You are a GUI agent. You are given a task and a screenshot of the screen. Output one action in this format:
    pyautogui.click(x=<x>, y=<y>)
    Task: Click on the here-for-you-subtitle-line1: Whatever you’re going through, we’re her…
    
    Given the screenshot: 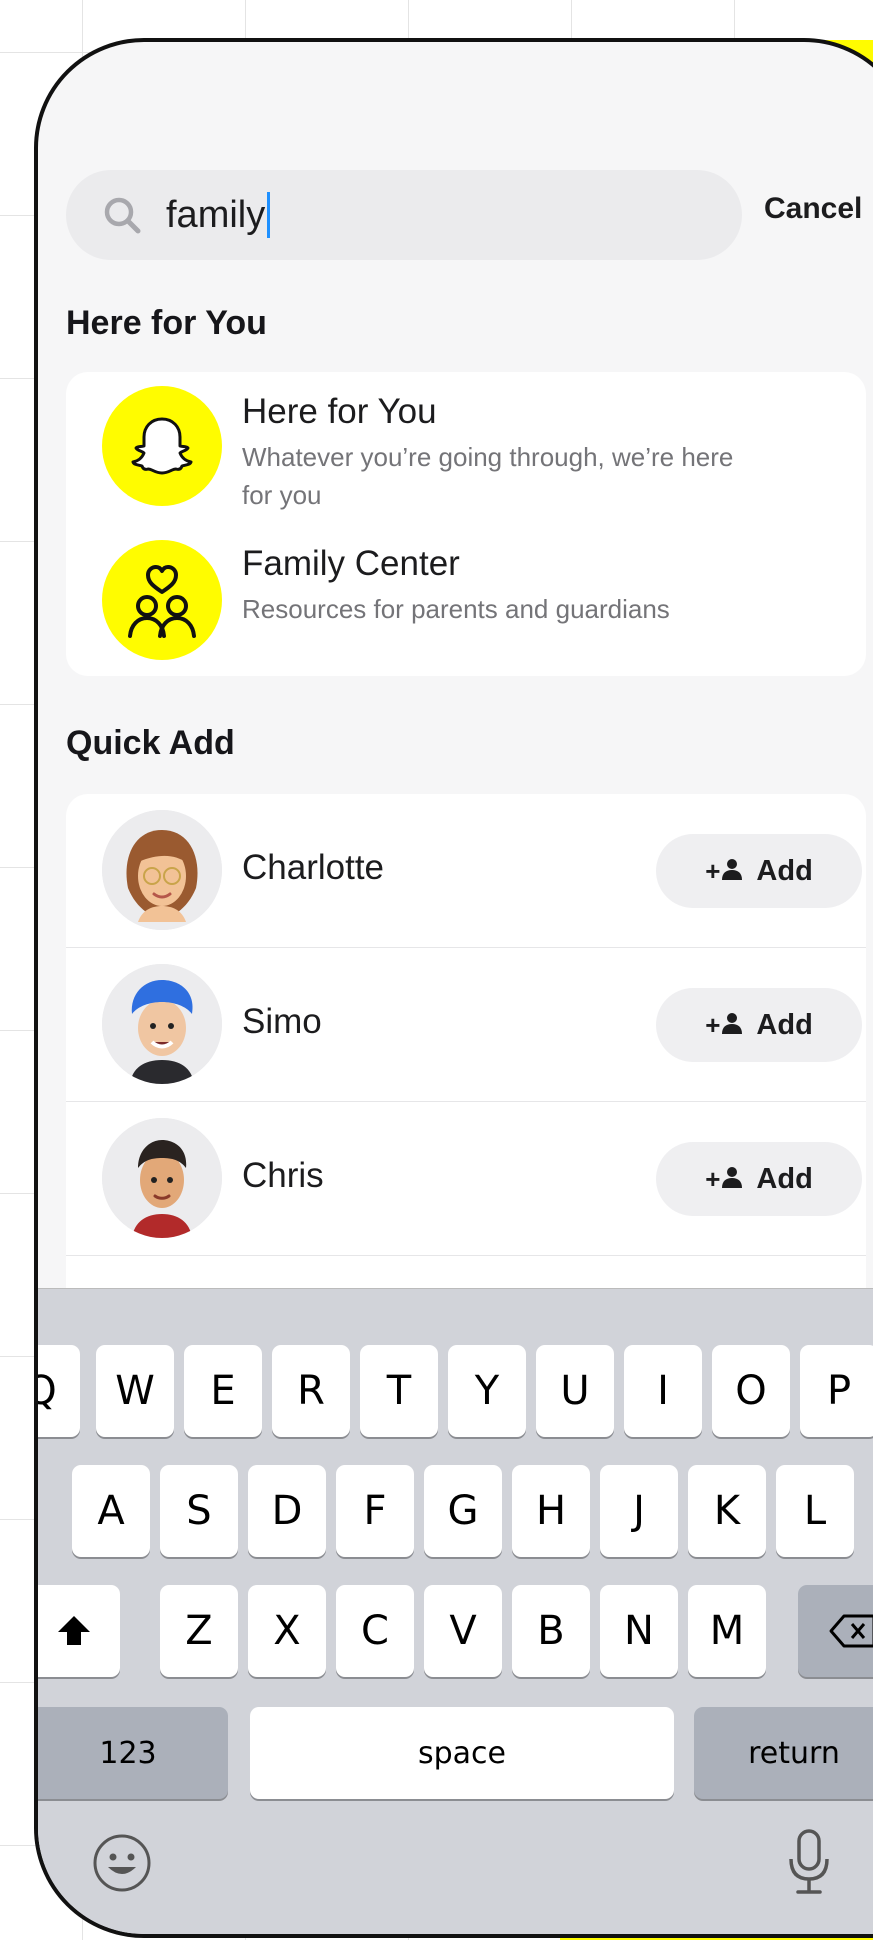 What is the action you would take?
    pyautogui.click(x=488, y=457)
    